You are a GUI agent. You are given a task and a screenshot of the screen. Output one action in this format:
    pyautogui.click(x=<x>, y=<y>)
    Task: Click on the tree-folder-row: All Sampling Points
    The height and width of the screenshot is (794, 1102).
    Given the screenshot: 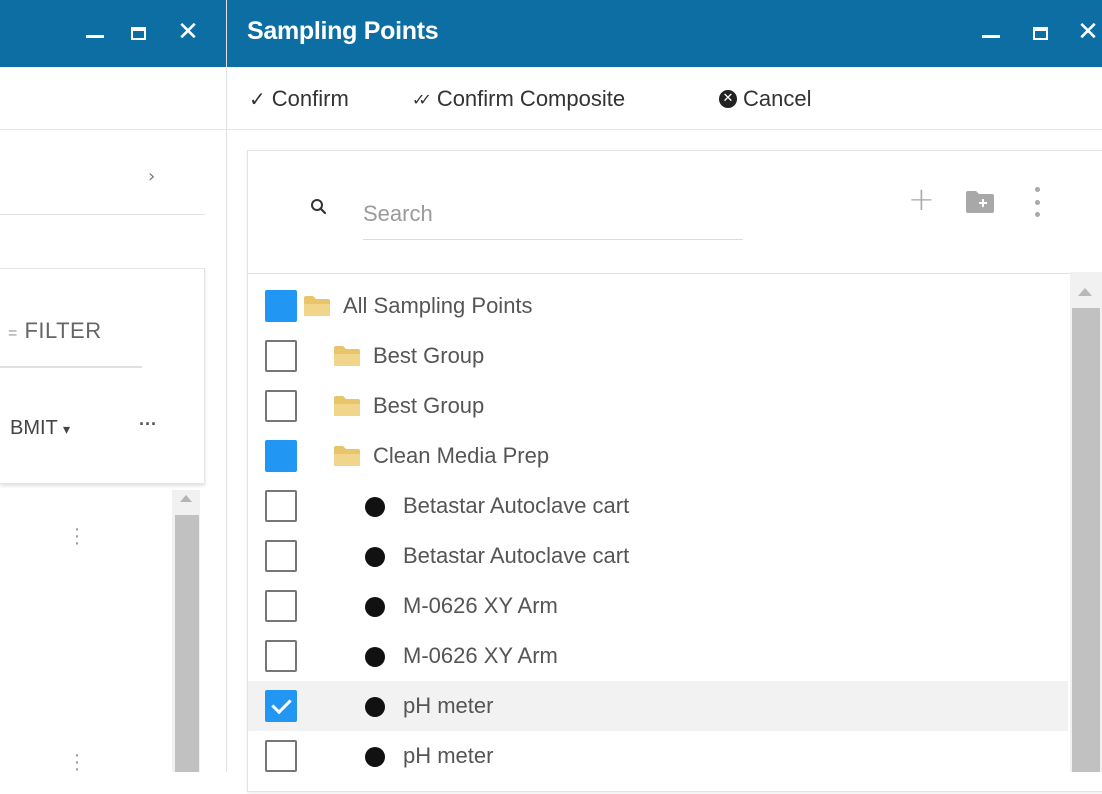 What is the action you would take?
    pyautogui.click(x=658, y=306)
    